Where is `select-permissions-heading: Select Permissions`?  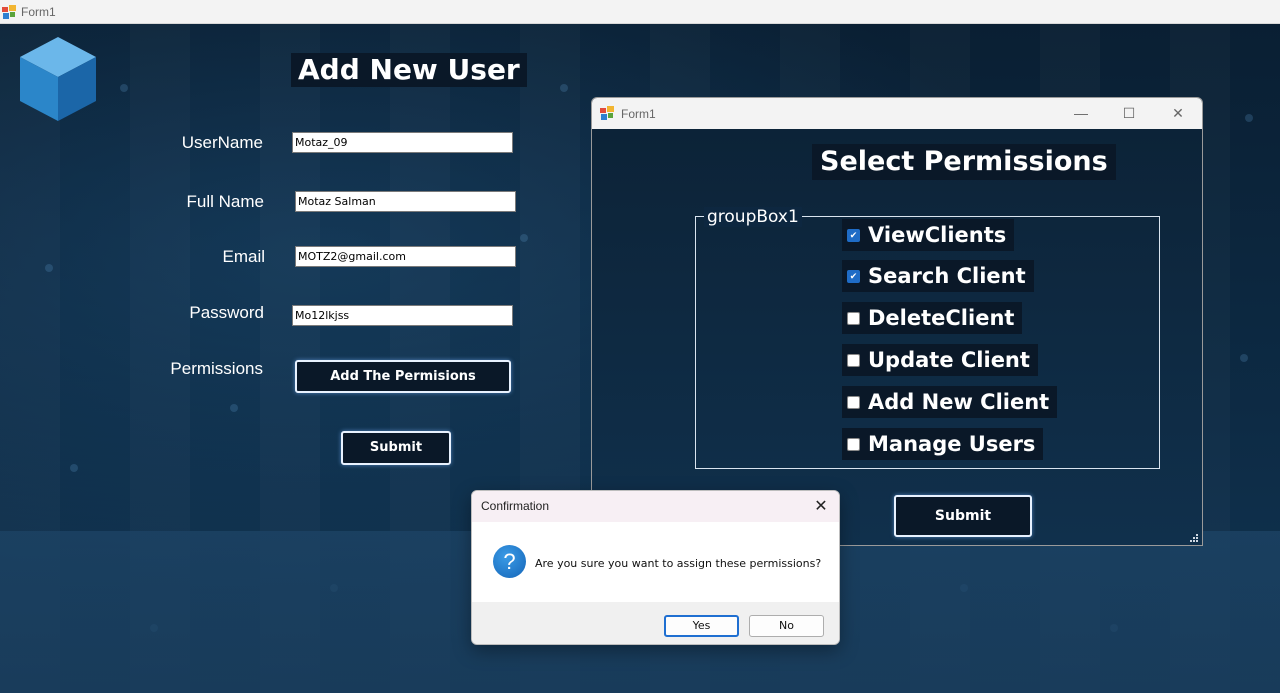 select-permissions-heading: Select Permissions is located at coordinates (964, 162).